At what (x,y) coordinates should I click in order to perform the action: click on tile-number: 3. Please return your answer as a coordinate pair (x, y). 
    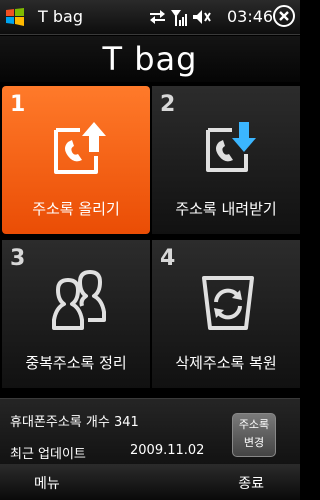
    Looking at the image, I should click on (18, 258).